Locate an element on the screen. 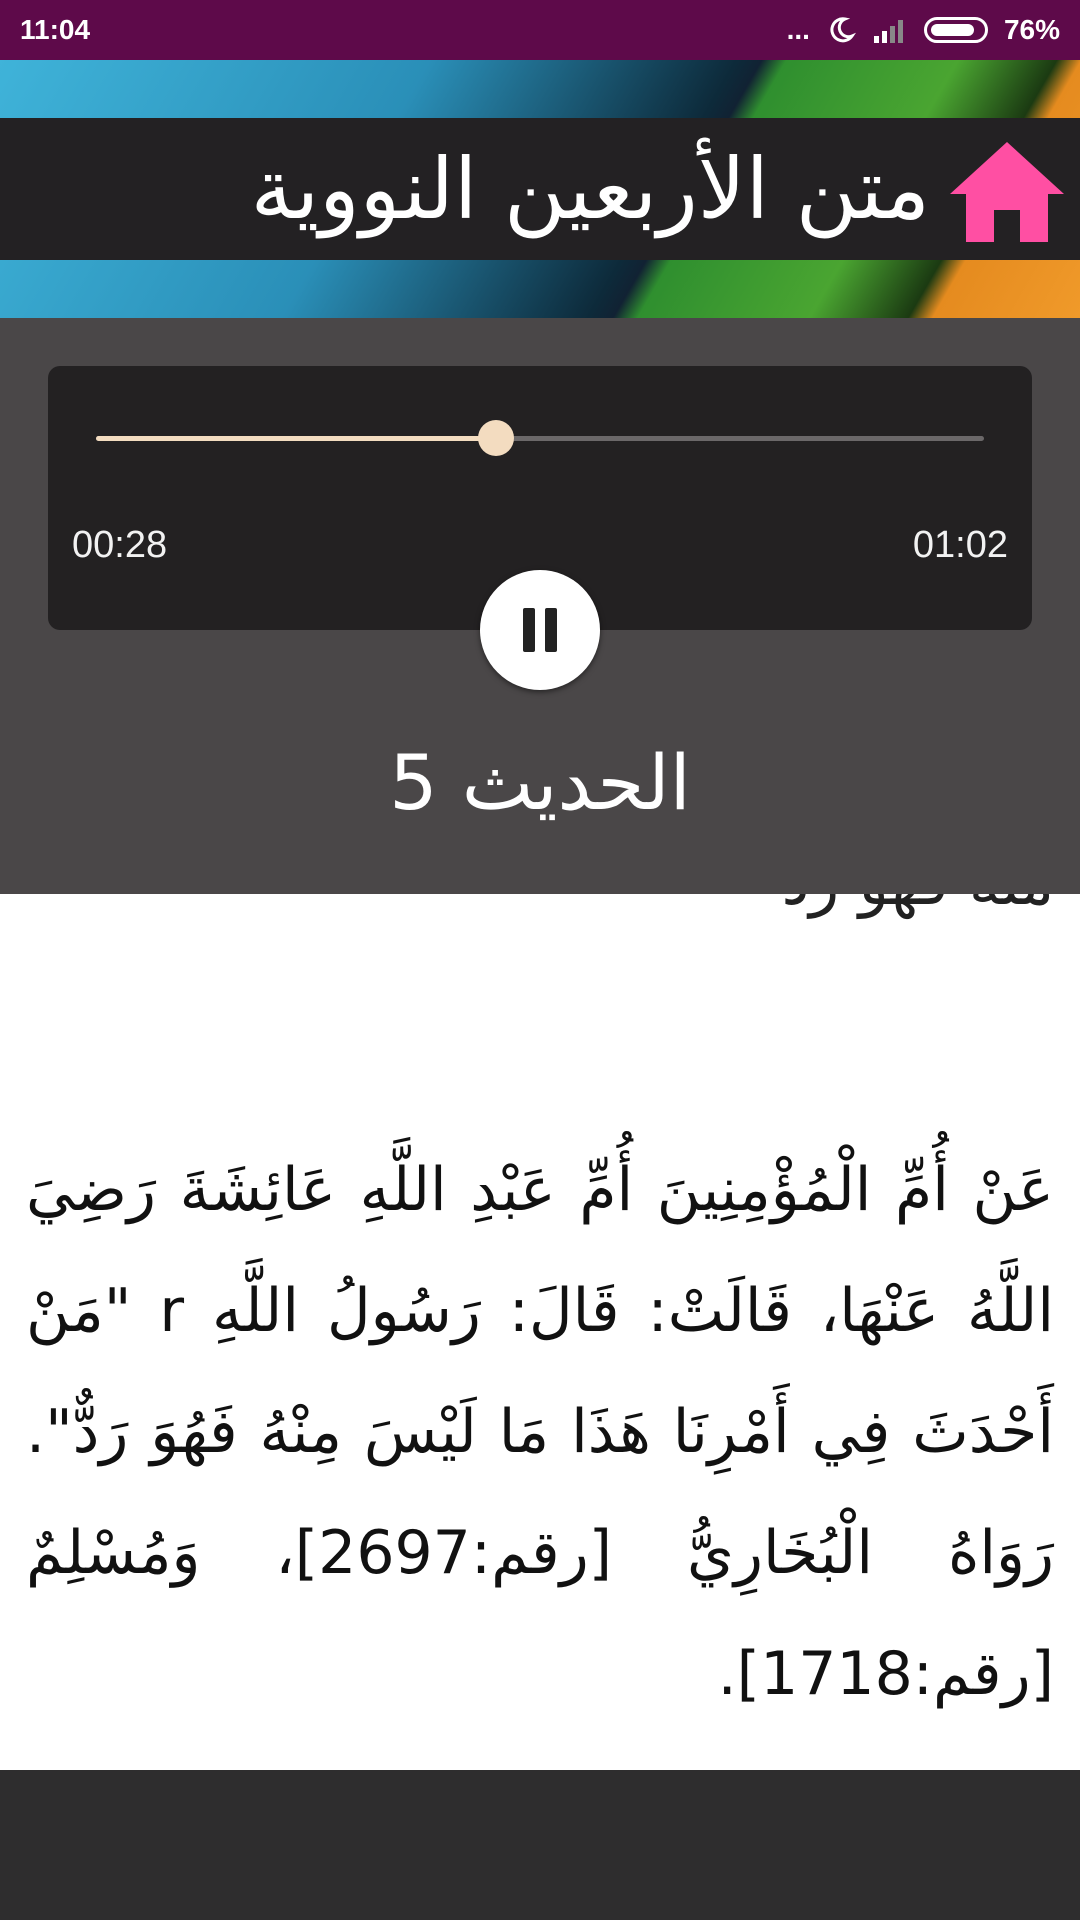 The image size is (1080, 1920). signal-icon is located at coordinates (890, 30).